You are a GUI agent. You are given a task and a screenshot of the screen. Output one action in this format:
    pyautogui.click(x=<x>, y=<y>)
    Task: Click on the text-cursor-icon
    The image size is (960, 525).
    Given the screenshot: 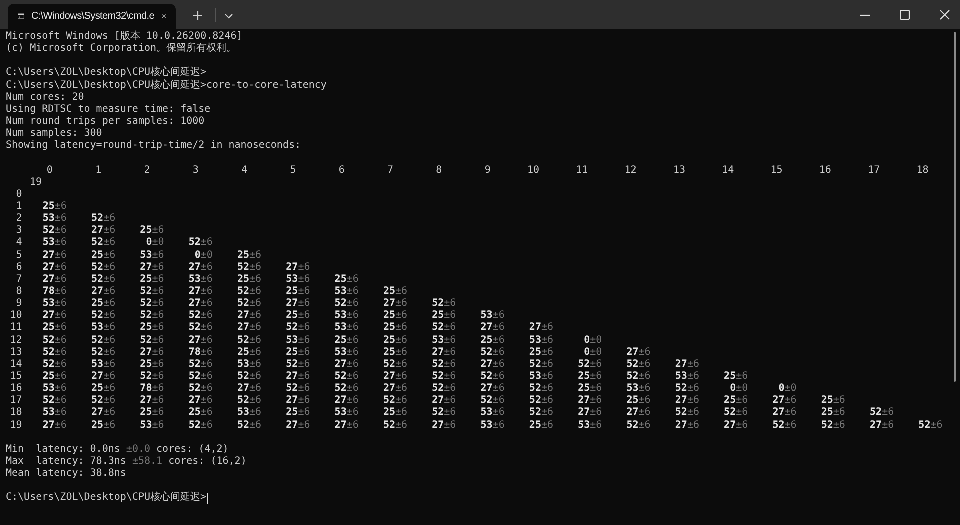 What is the action you would take?
    pyautogui.click(x=207, y=498)
    